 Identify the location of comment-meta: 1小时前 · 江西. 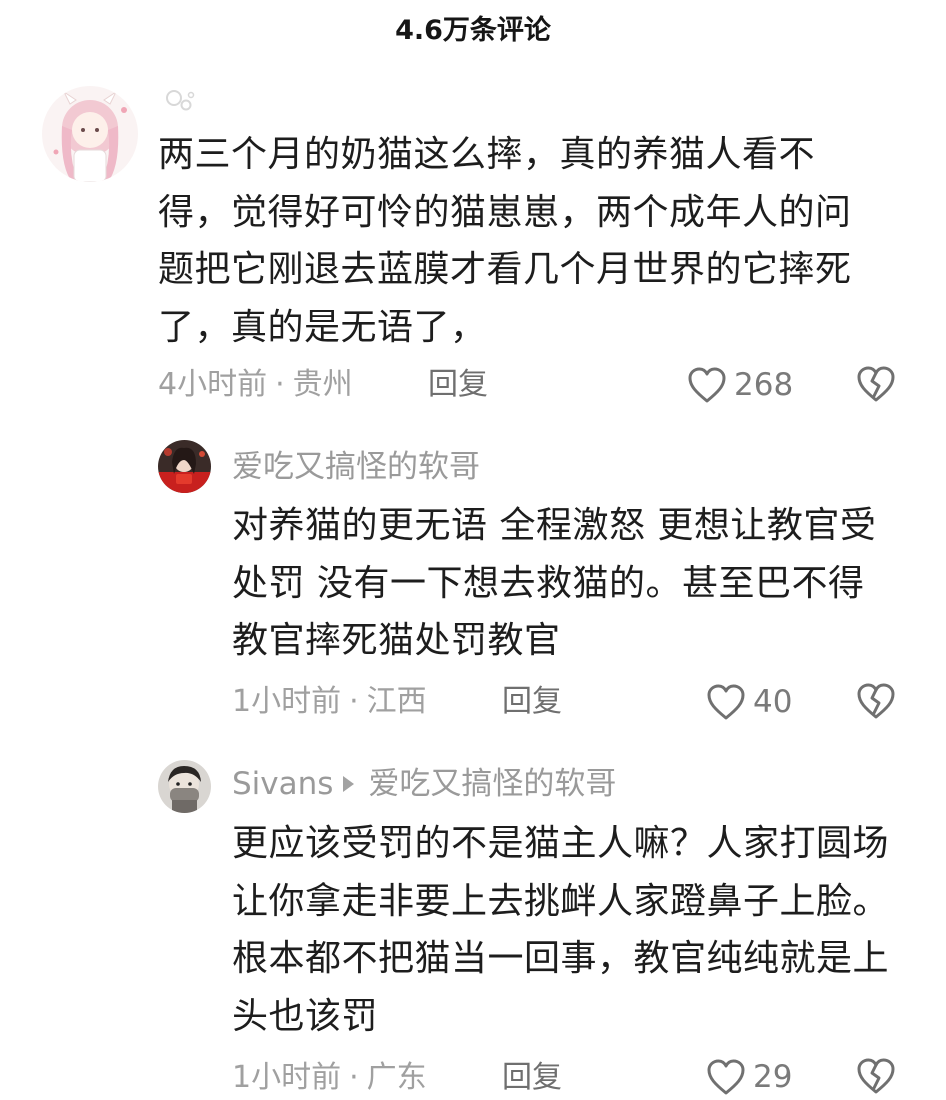
(329, 702).